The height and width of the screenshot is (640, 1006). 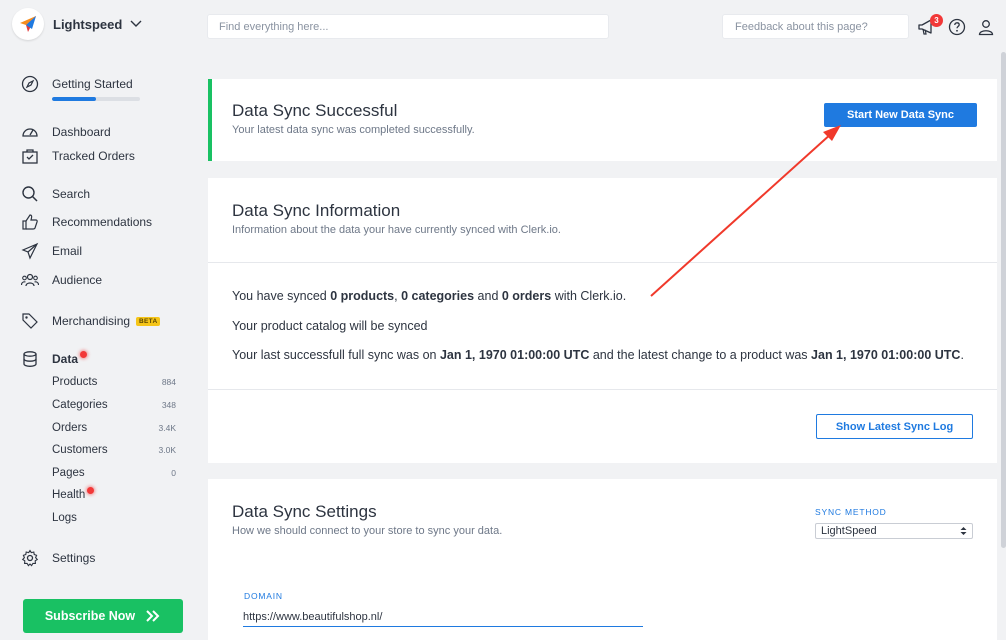 I want to click on show-latest-sync-log-button: Show Latest Sync Log, so click(x=894, y=426).